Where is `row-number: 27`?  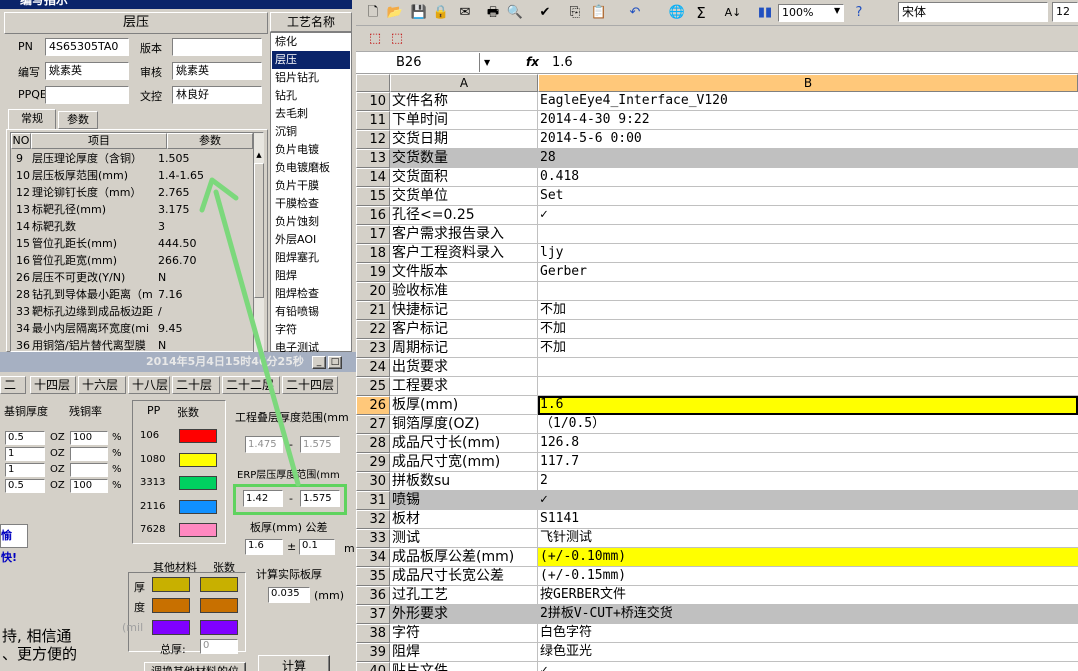
row-number: 27 is located at coordinates (373, 424).